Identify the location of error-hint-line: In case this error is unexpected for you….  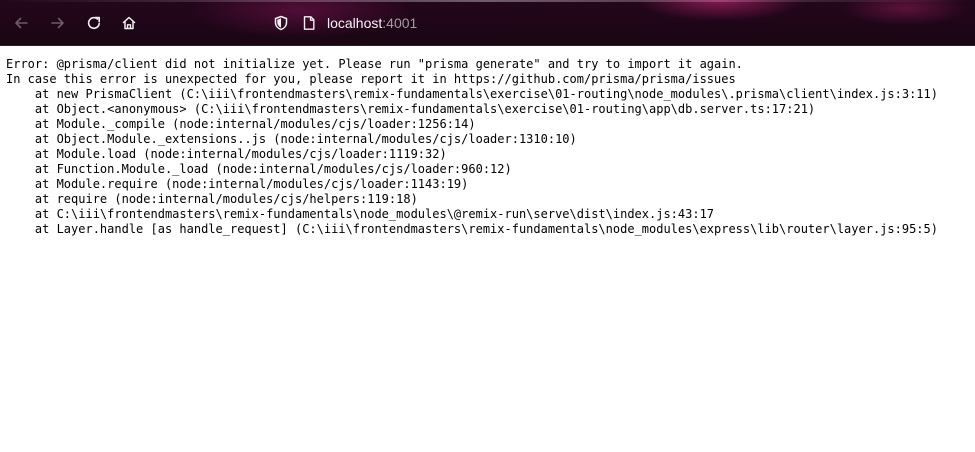
(371, 79).